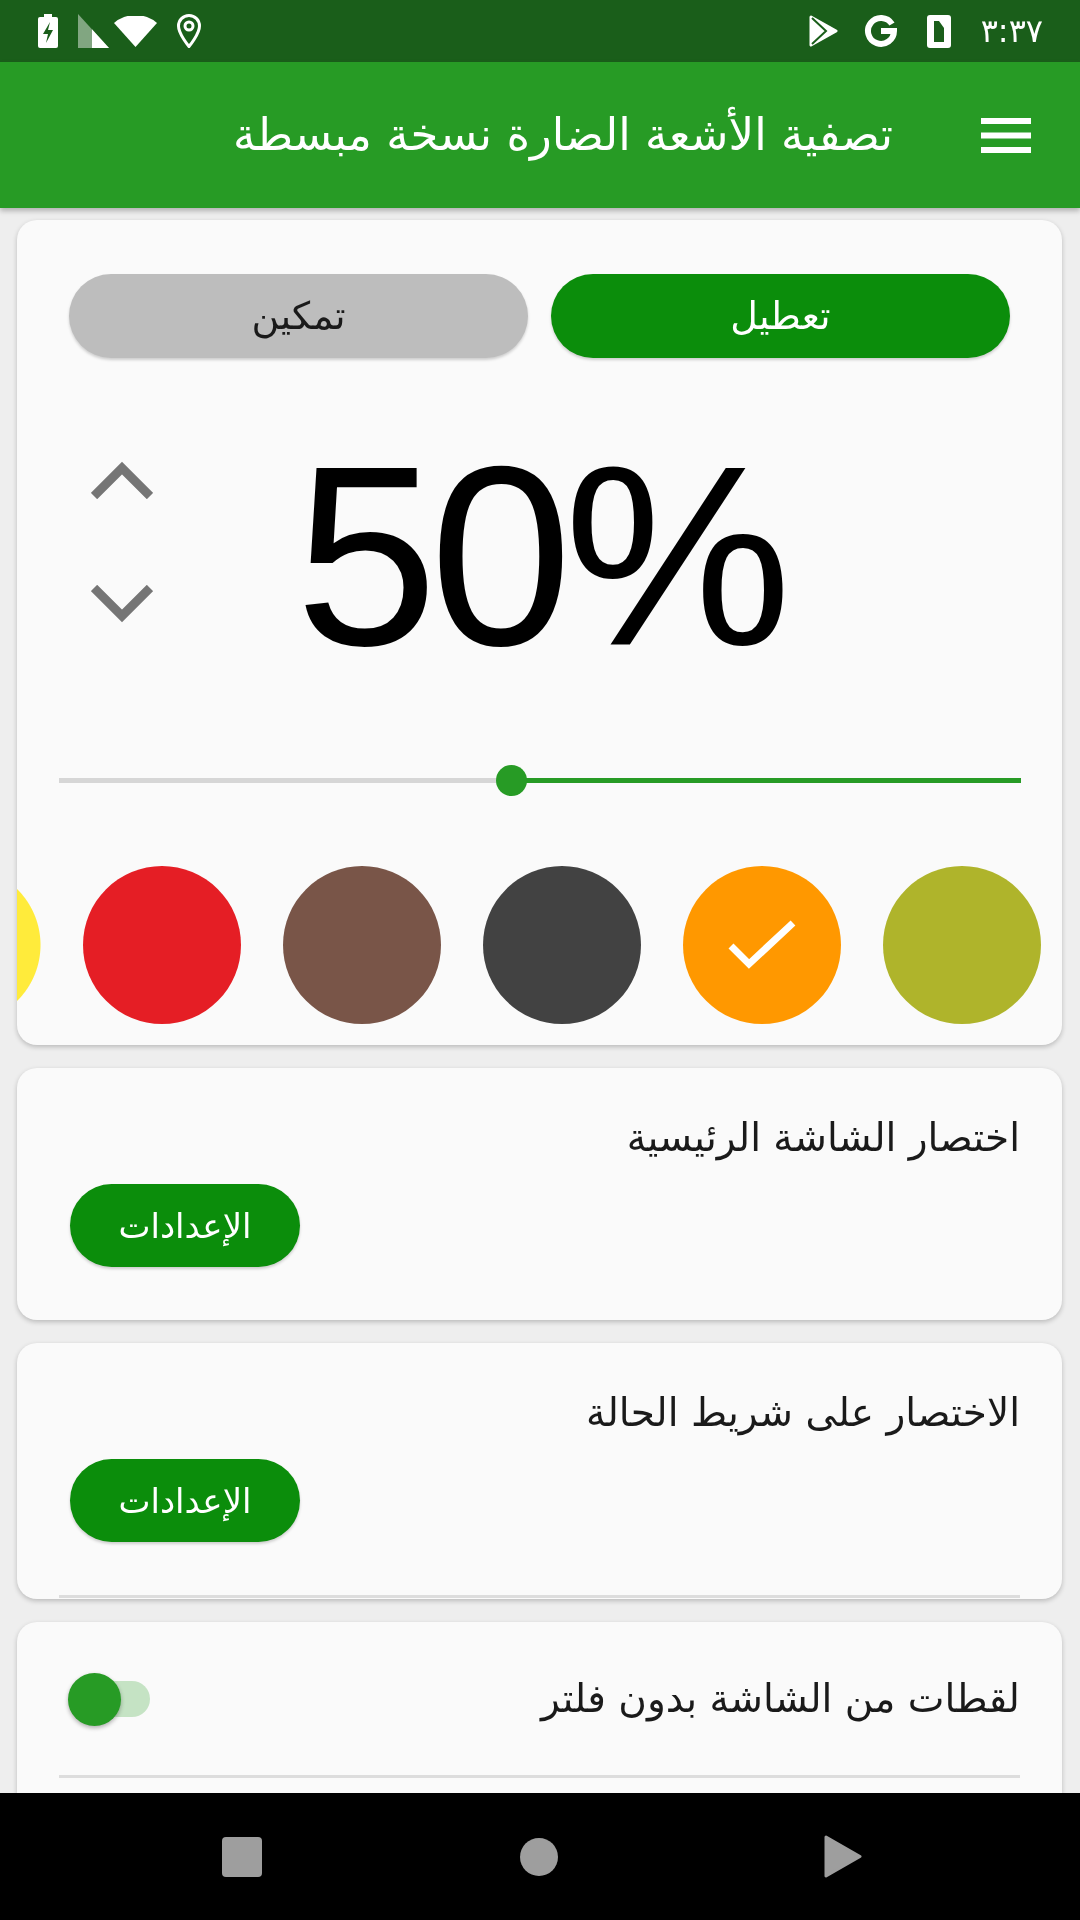 The width and height of the screenshot is (1080, 1920). Describe the element at coordinates (189, 31) in the screenshot. I see `location-pin-icon` at that location.